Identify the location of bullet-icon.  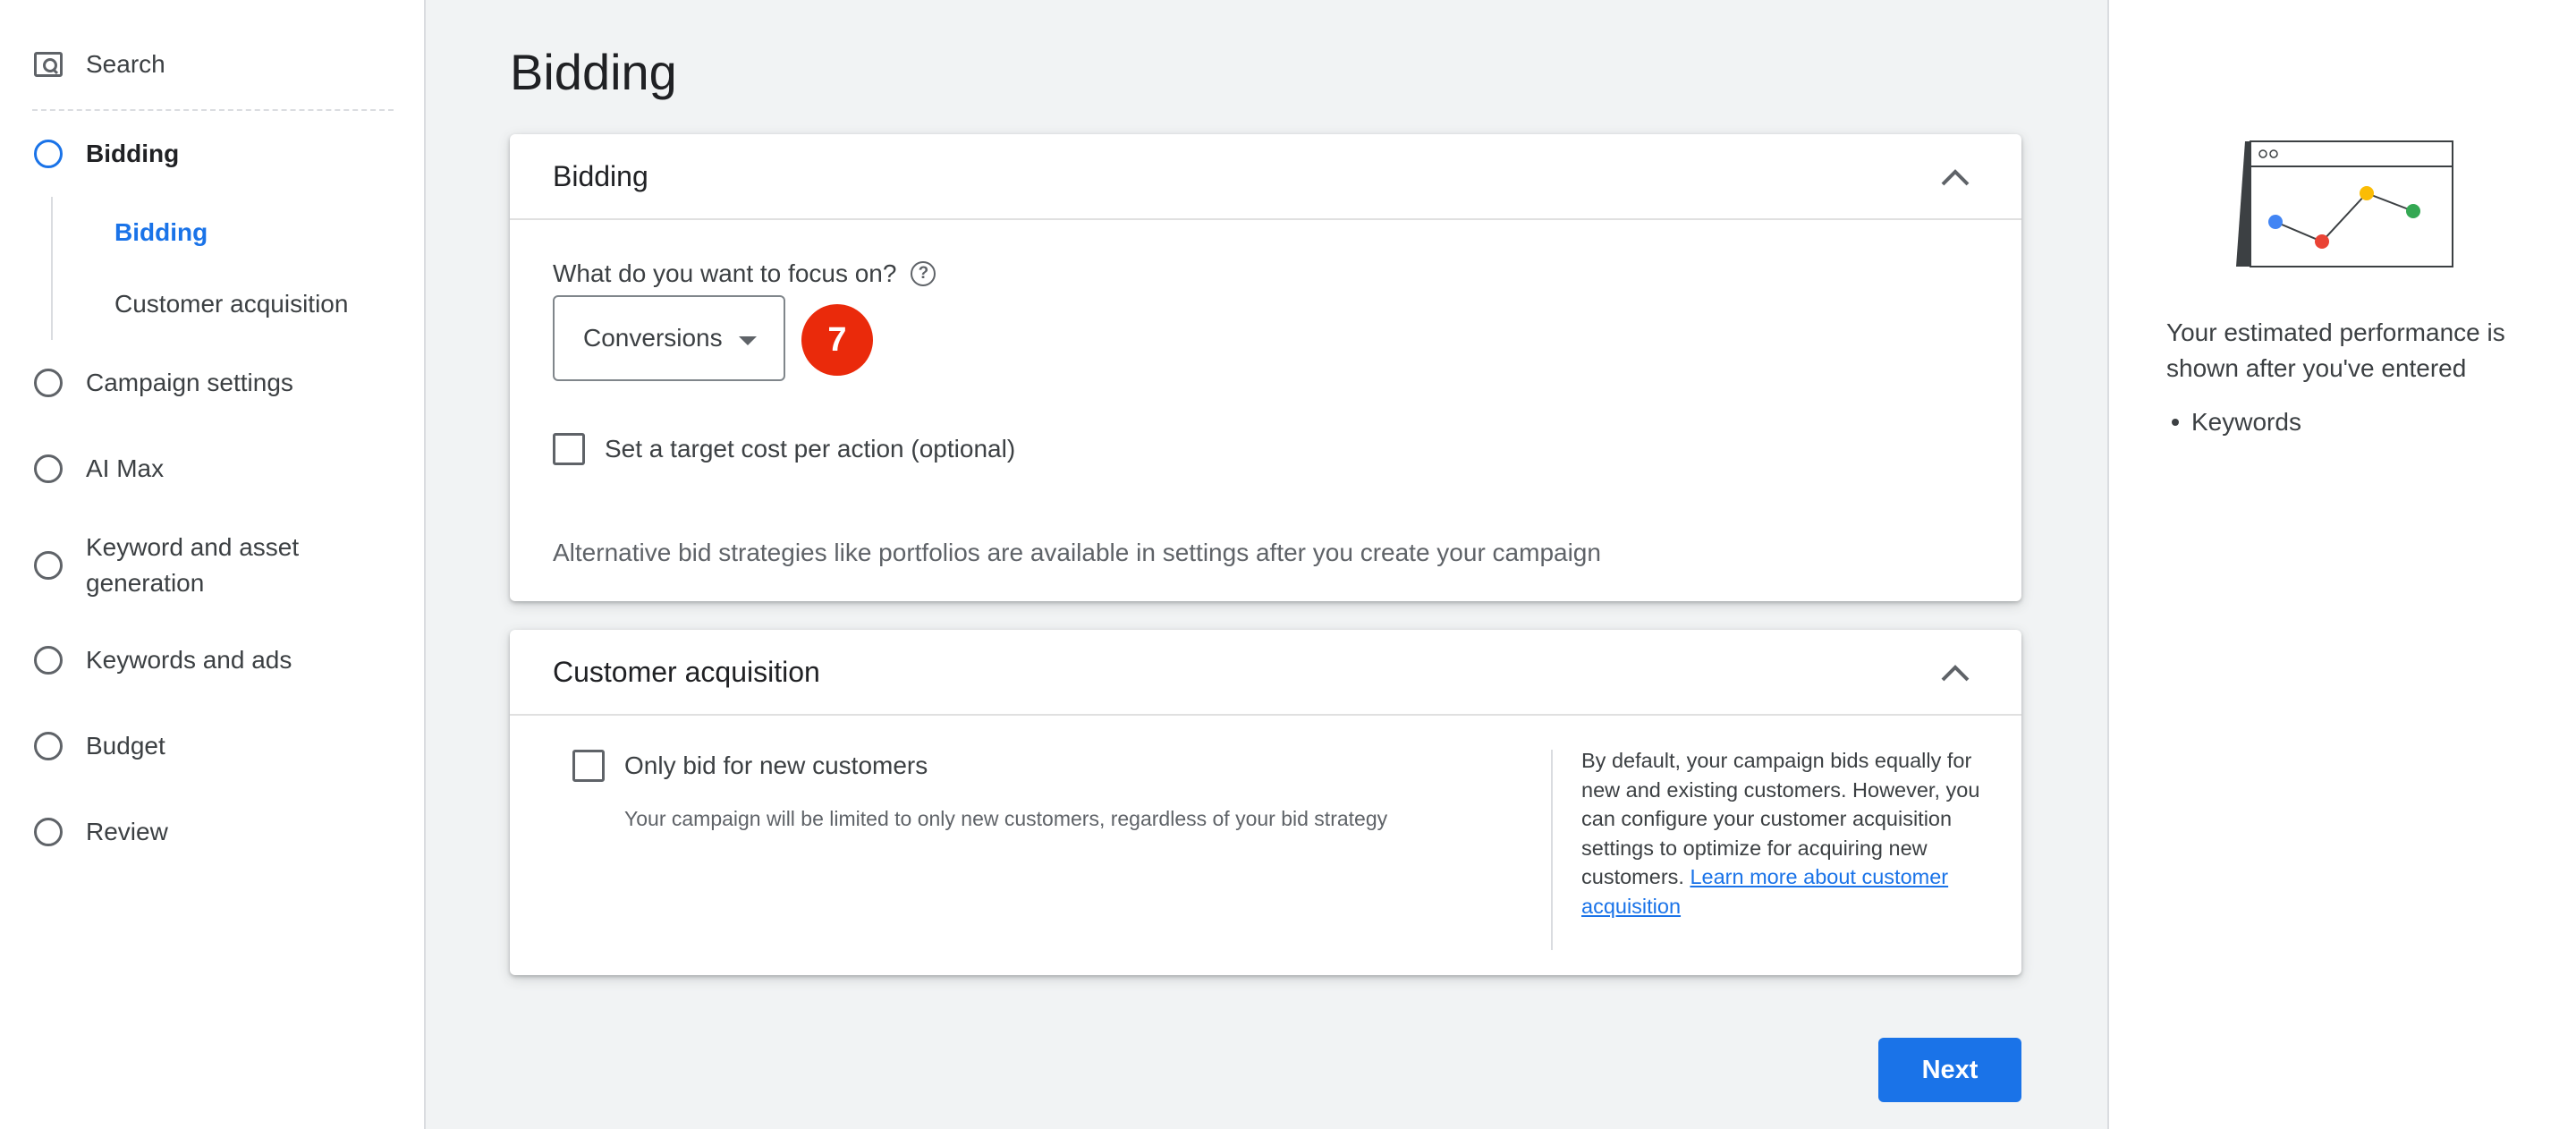
(2175, 422).